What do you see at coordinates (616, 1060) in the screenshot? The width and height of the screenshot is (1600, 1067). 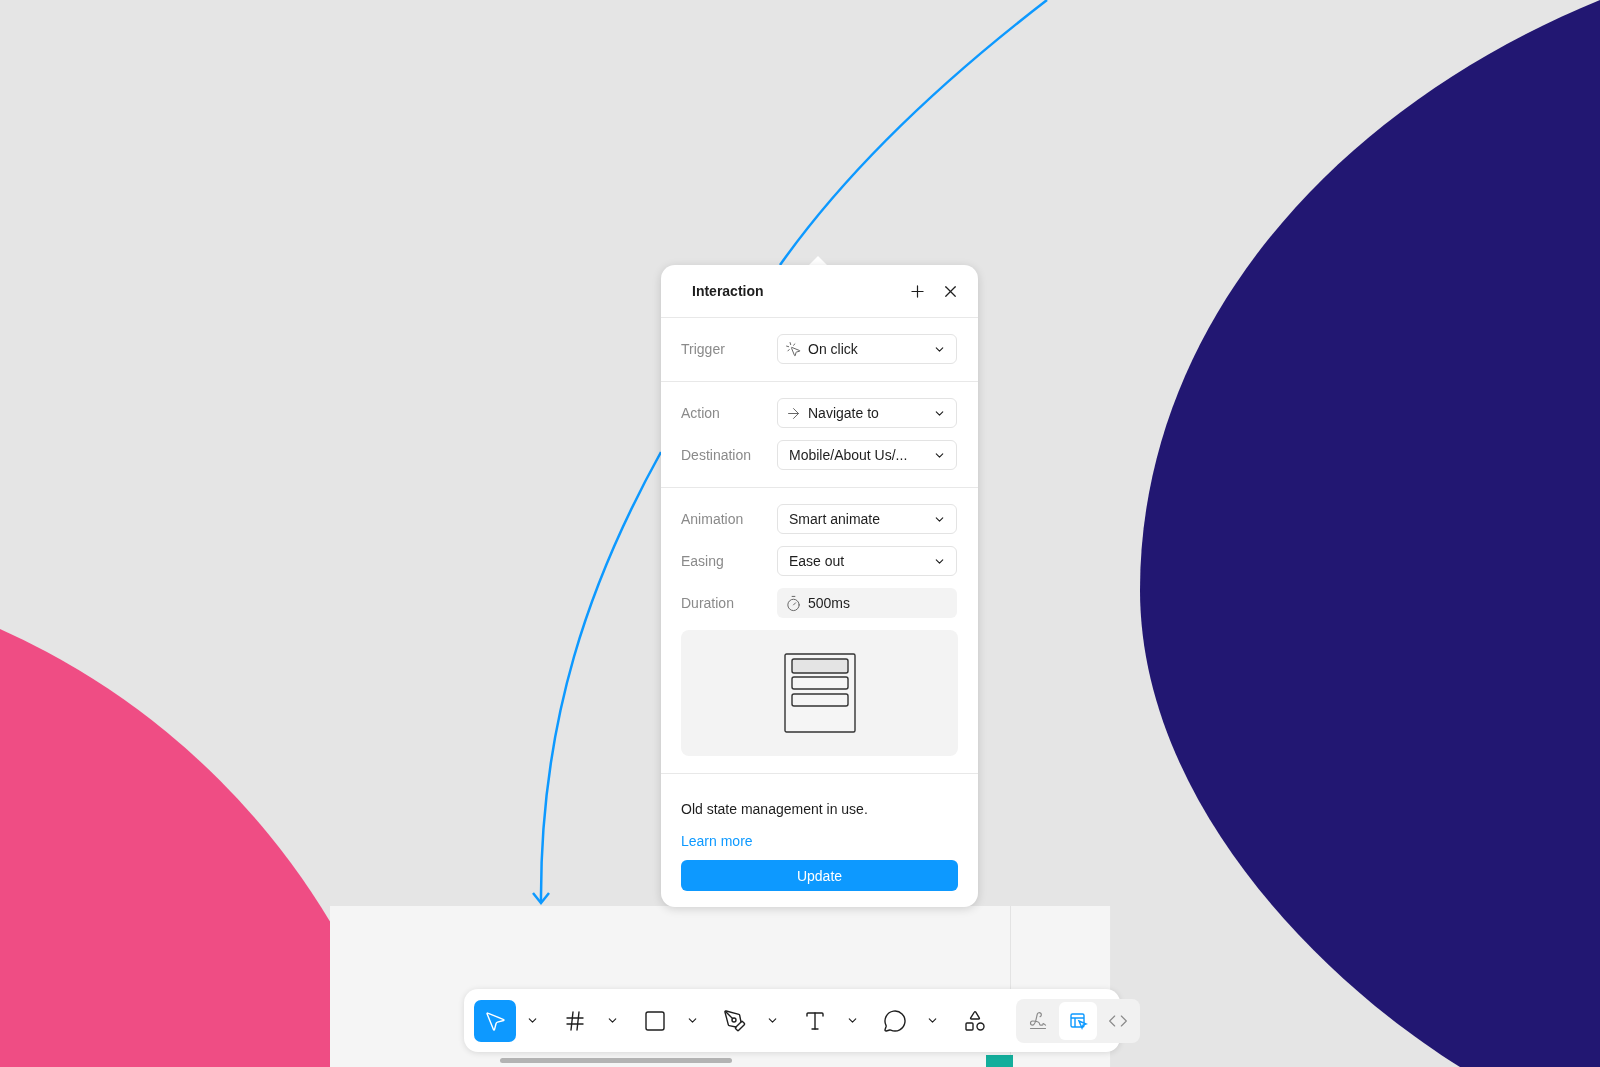 I see `scrollbar` at bounding box center [616, 1060].